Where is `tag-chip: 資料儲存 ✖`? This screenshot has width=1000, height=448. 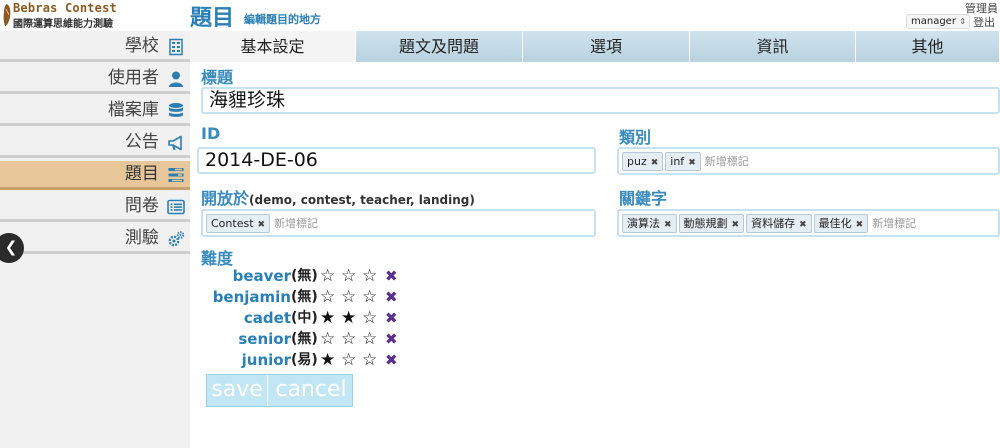 tag-chip: 資料儲存 ✖ is located at coordinates (779, 223).